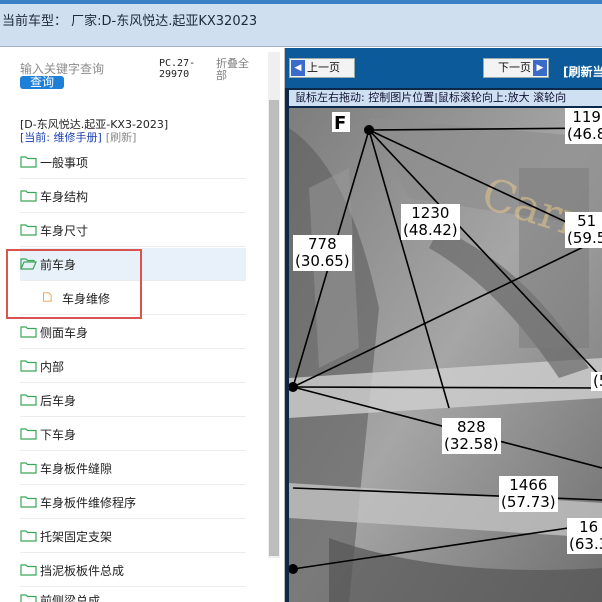 Image resolution: width=602 pixels, height=602 pixels. I want to click on tree-item-label: 一般事项, so click(64, 163).